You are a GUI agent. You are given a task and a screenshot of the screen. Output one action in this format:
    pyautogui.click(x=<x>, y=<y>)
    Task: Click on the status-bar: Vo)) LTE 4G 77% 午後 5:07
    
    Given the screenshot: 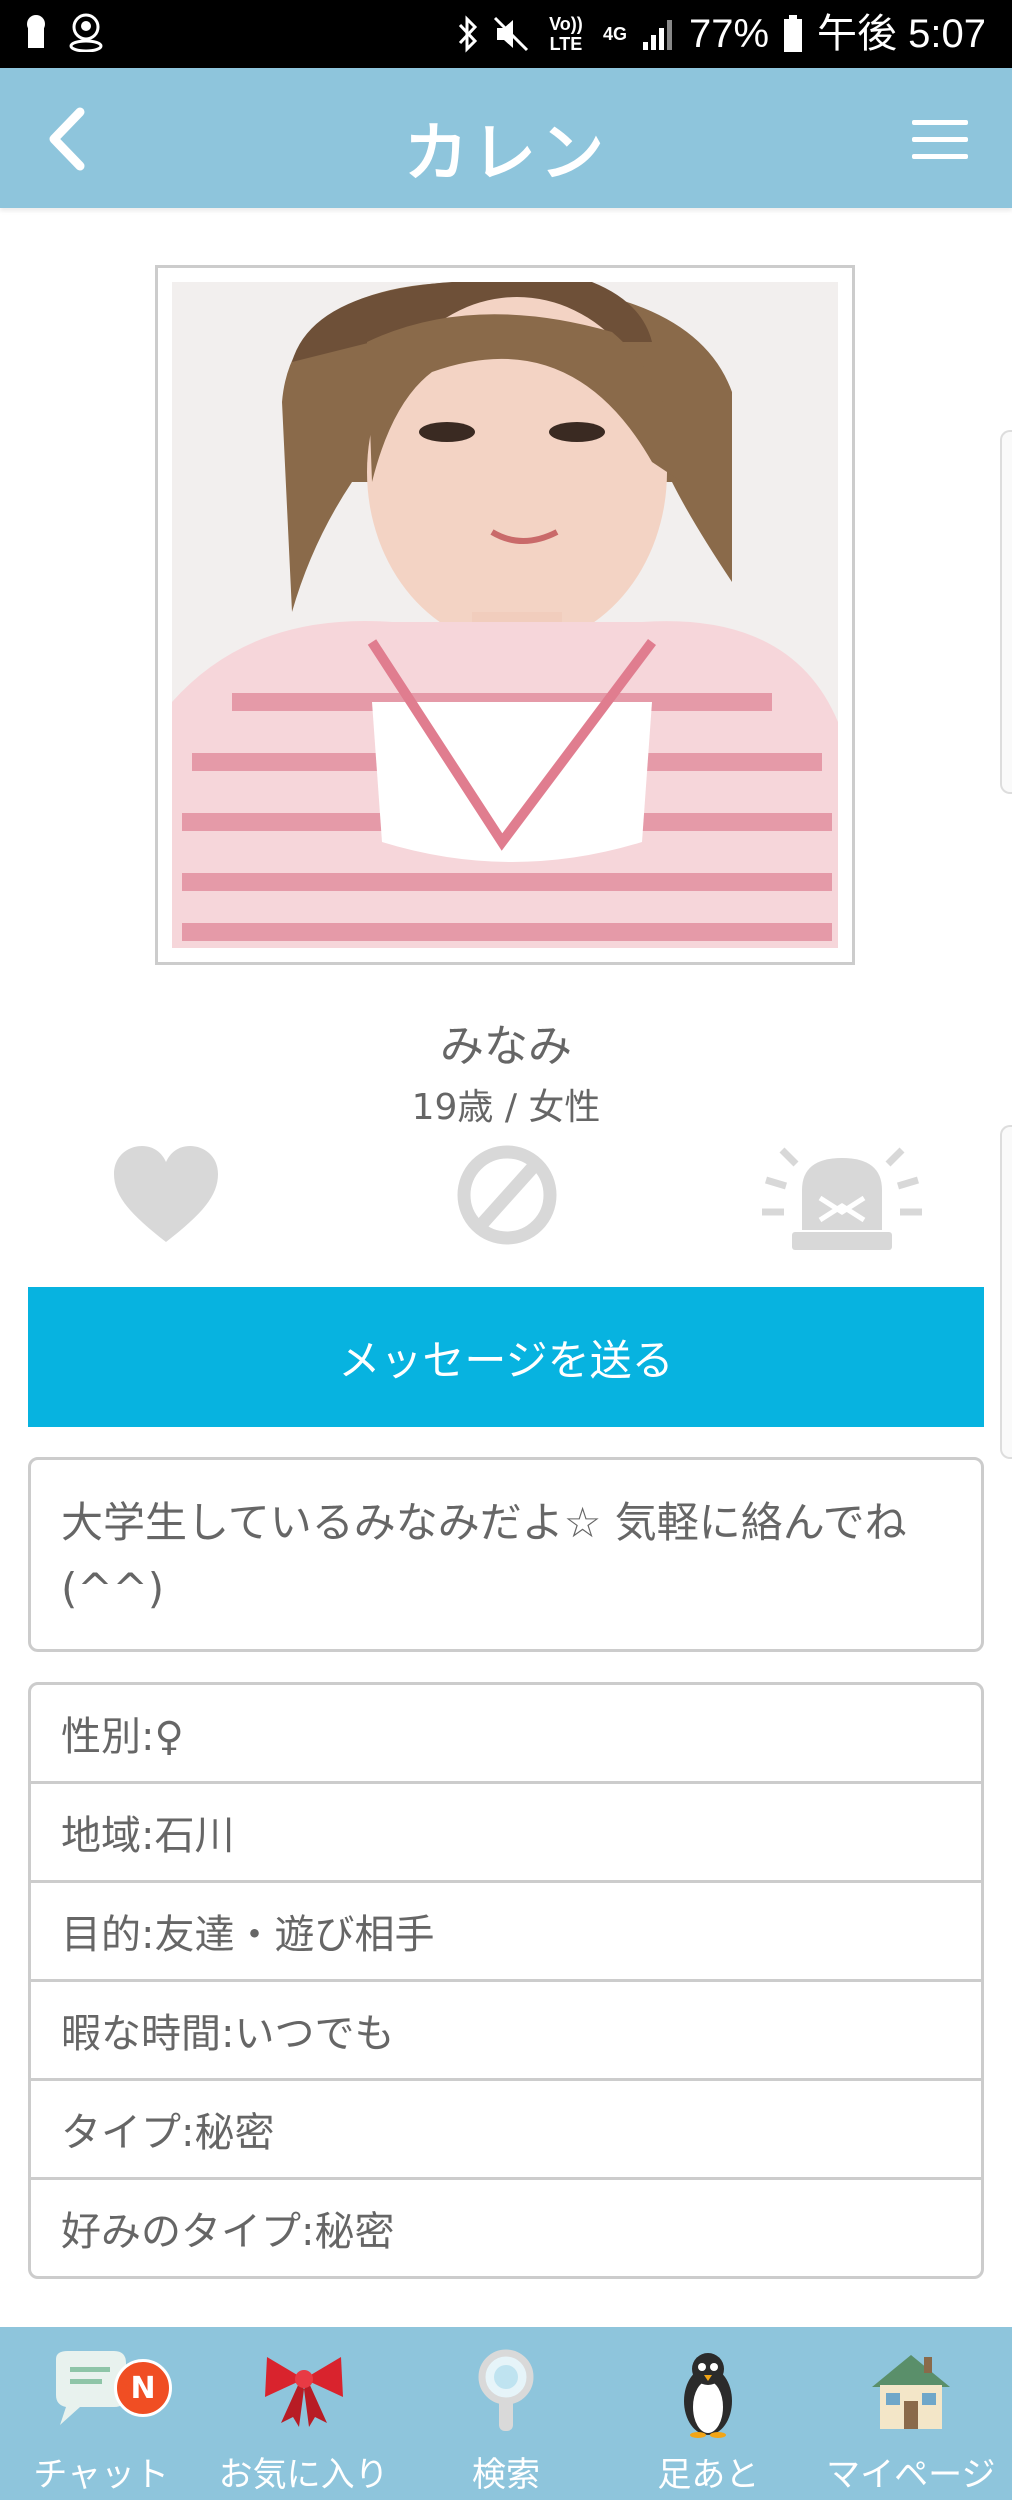 What is the action you would take?
    pyautogui.click(x=506, y=34)
    